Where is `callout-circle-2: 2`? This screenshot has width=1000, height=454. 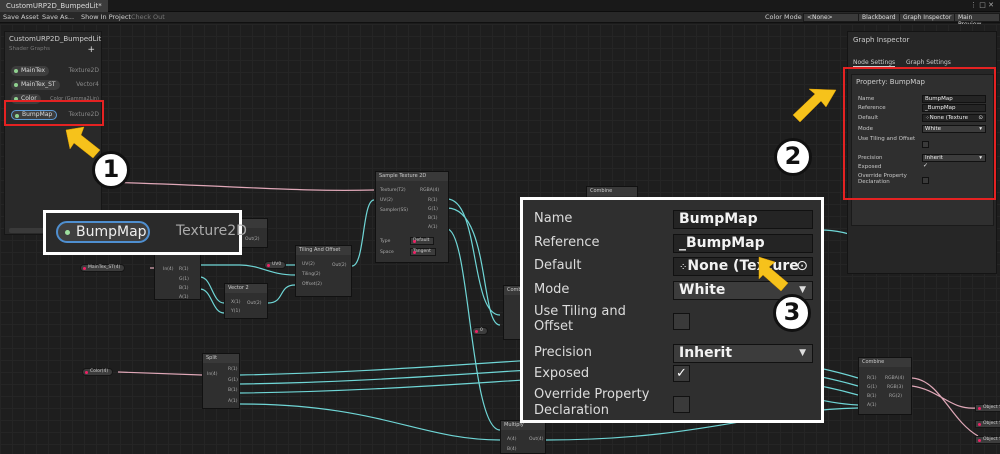 callout-circle-2: 2 is located at coordinates (793, 157).